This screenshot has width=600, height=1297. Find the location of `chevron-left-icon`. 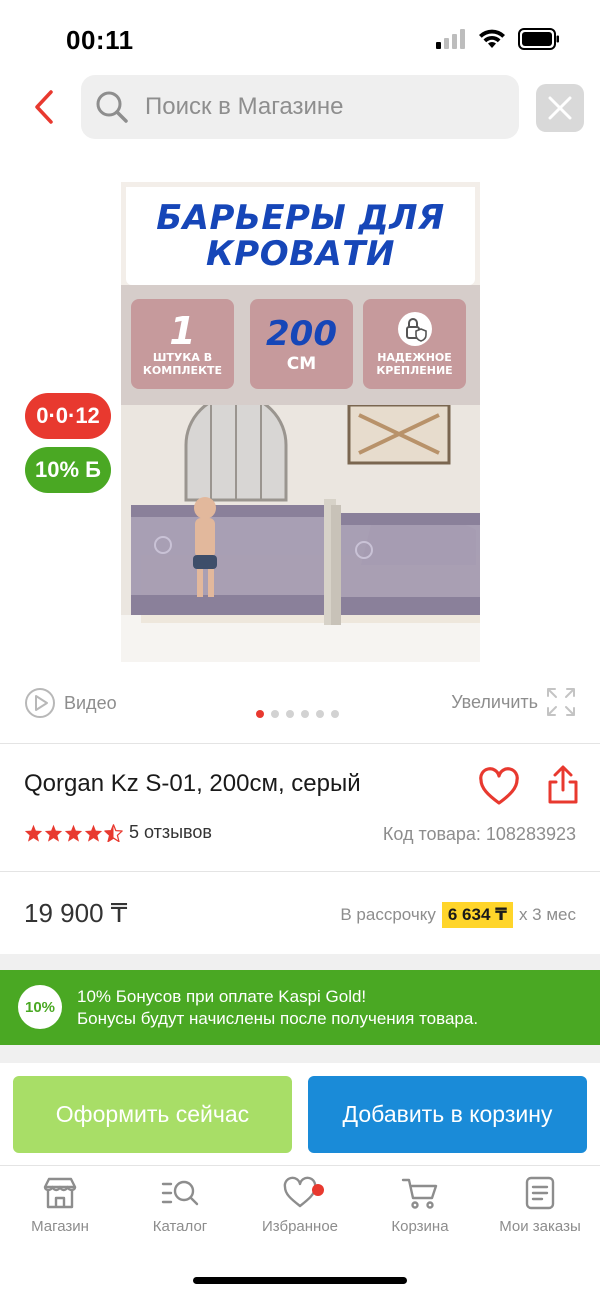

chevron-left-icon is located at coordinates (44, 107).